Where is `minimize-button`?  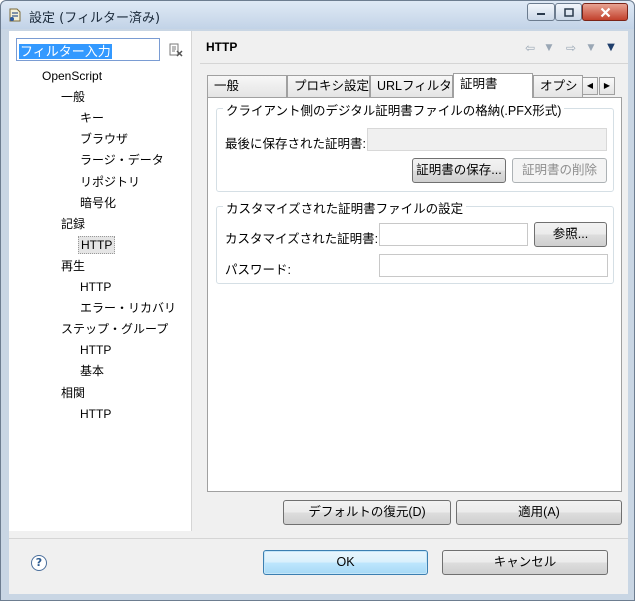
minimize-button is located at coordinates (541, 12).